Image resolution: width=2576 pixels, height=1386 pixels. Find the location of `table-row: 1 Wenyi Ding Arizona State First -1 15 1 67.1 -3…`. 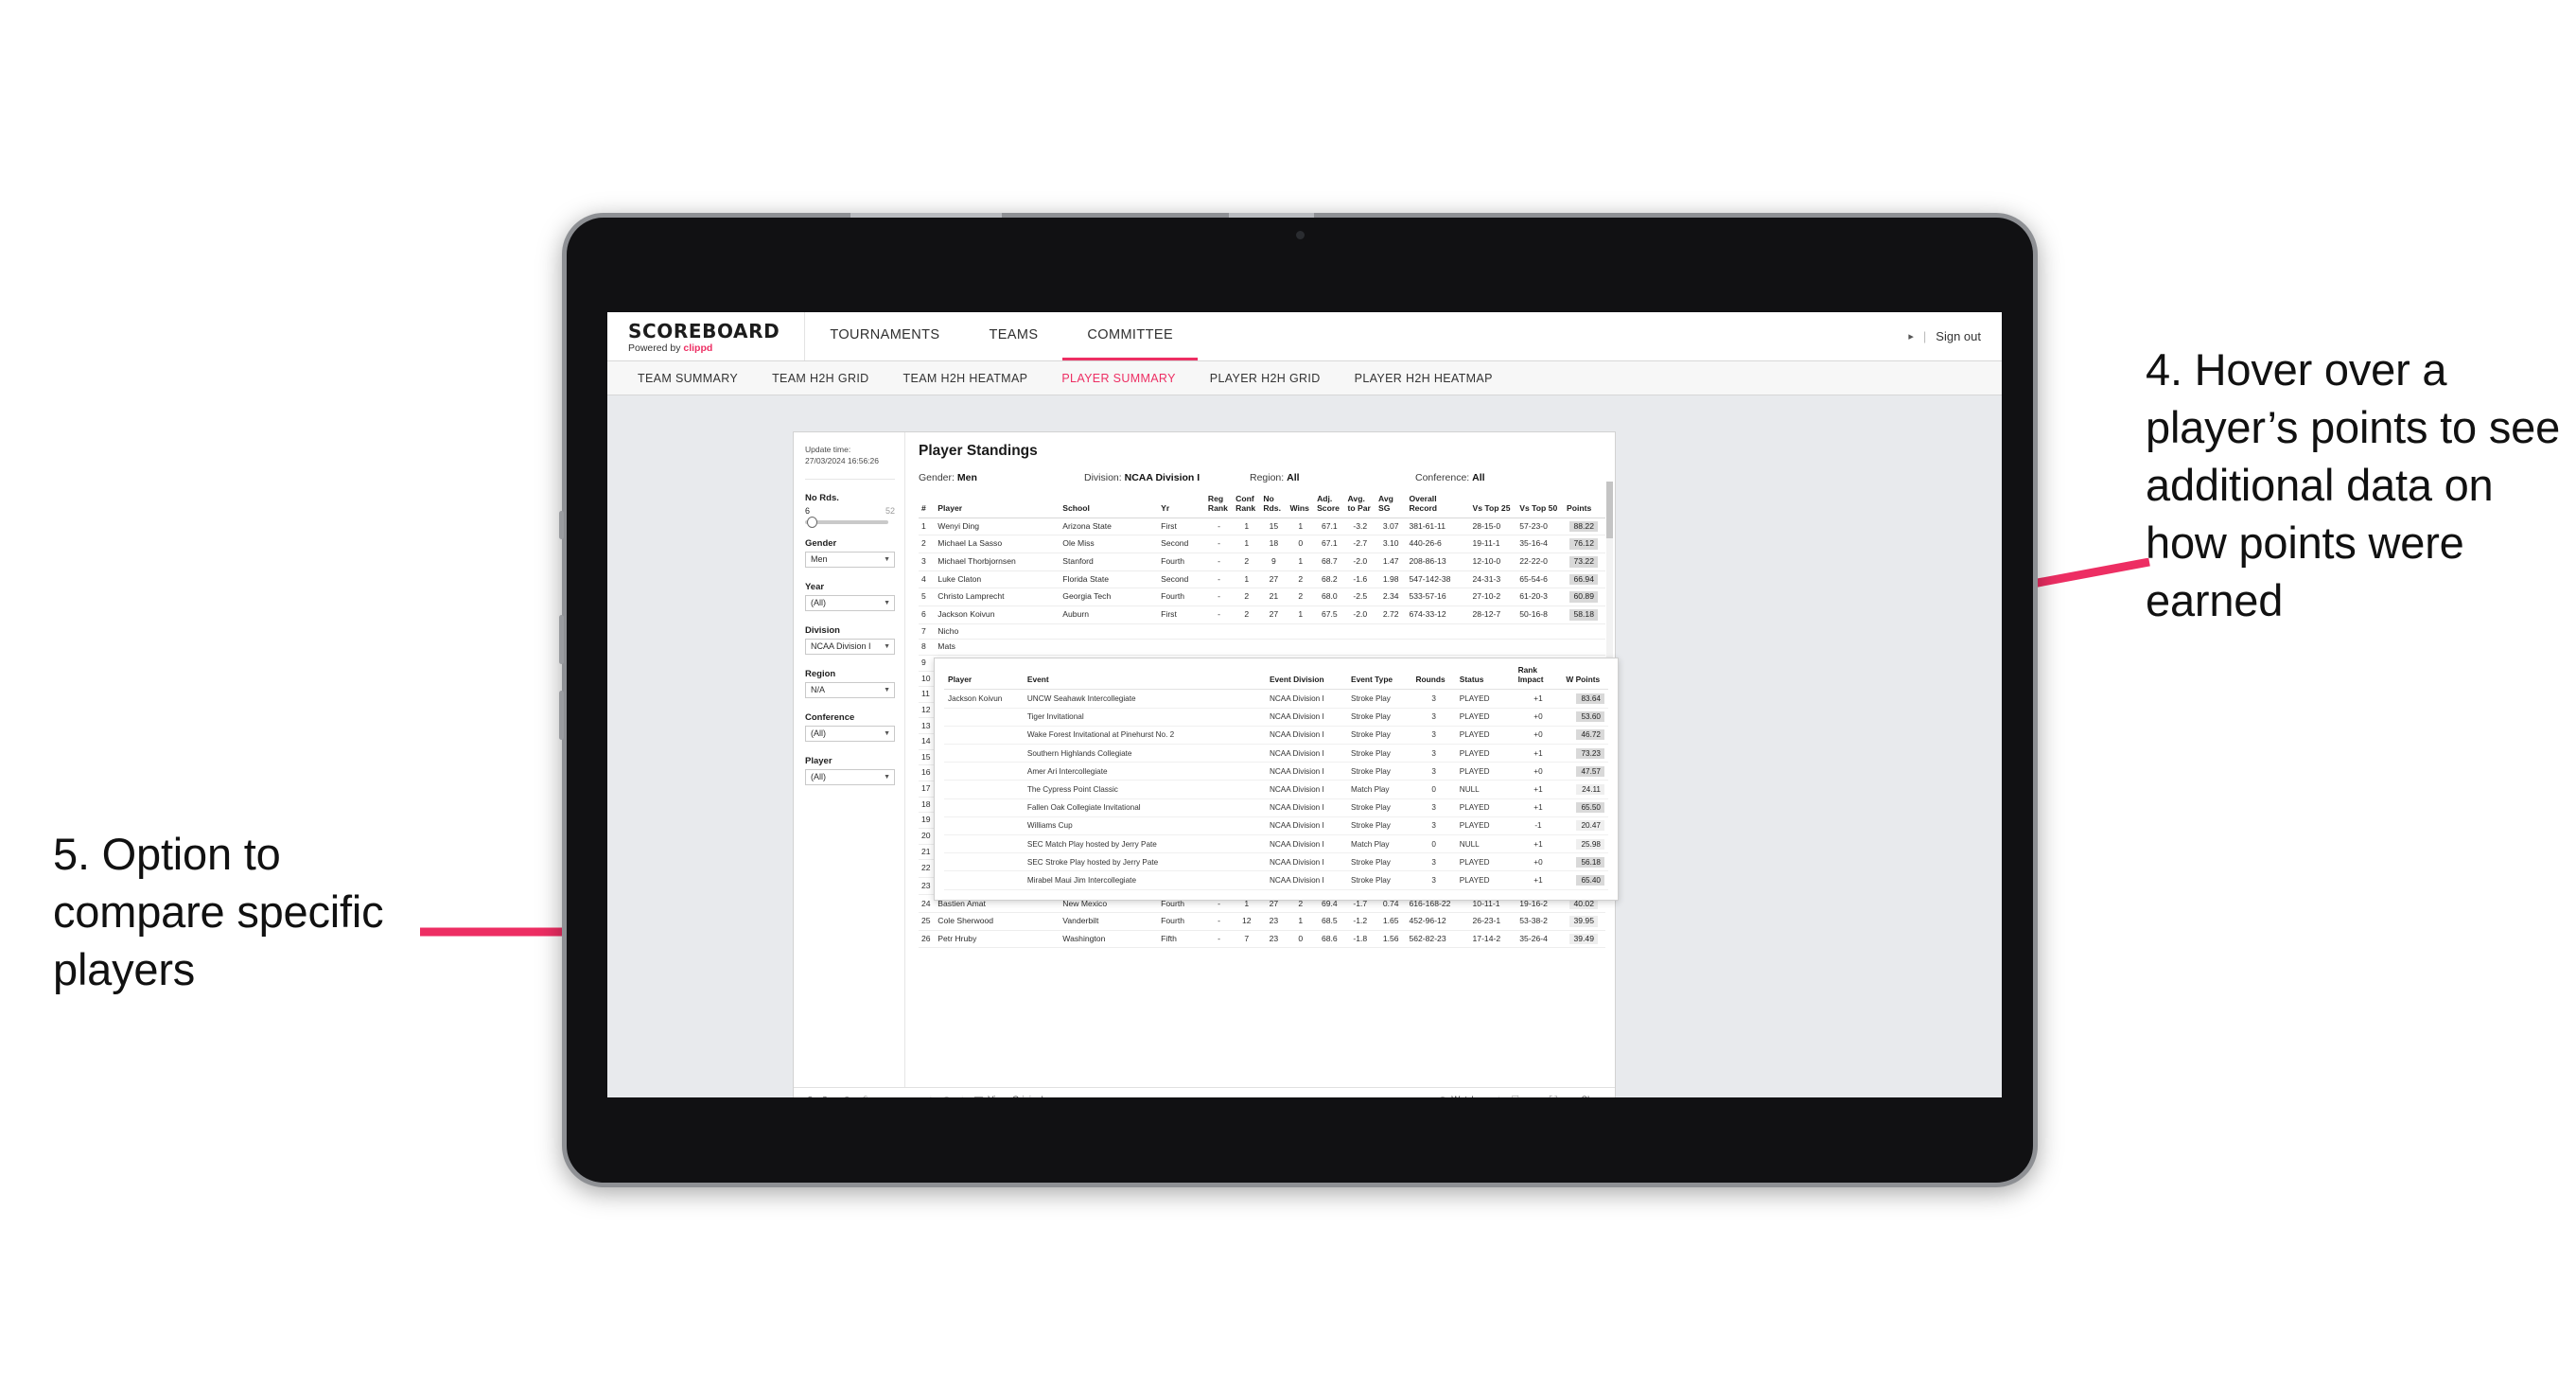

table-row: 1 Wenyi Ding Arizona State First -1 15 1 67.1 -3… is located at coordinates (1262, 527).